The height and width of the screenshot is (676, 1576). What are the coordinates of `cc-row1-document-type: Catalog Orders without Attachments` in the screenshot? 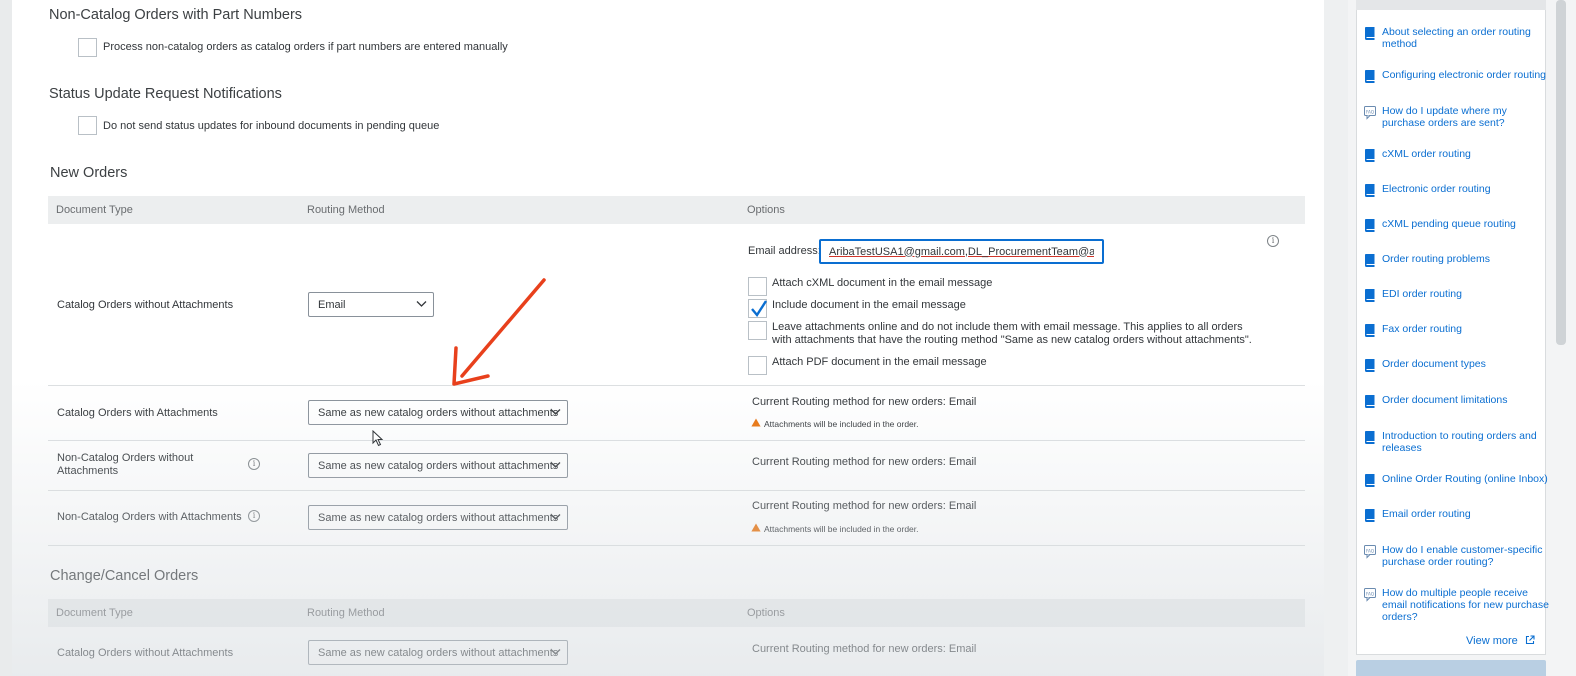 It's located at (145, 653).